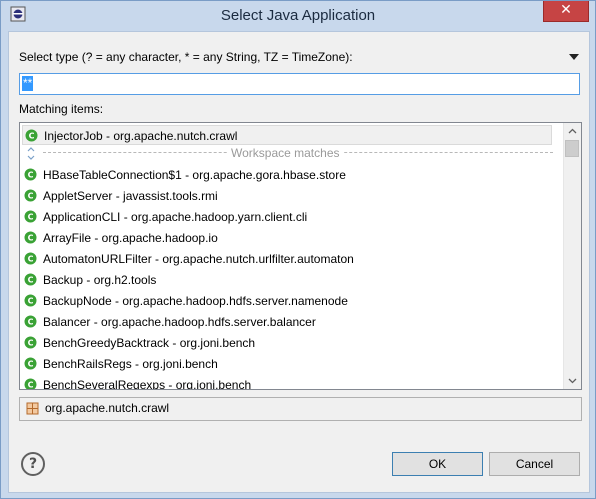  I want to click on scroll-up-arrow-icon, so click(572, 131).